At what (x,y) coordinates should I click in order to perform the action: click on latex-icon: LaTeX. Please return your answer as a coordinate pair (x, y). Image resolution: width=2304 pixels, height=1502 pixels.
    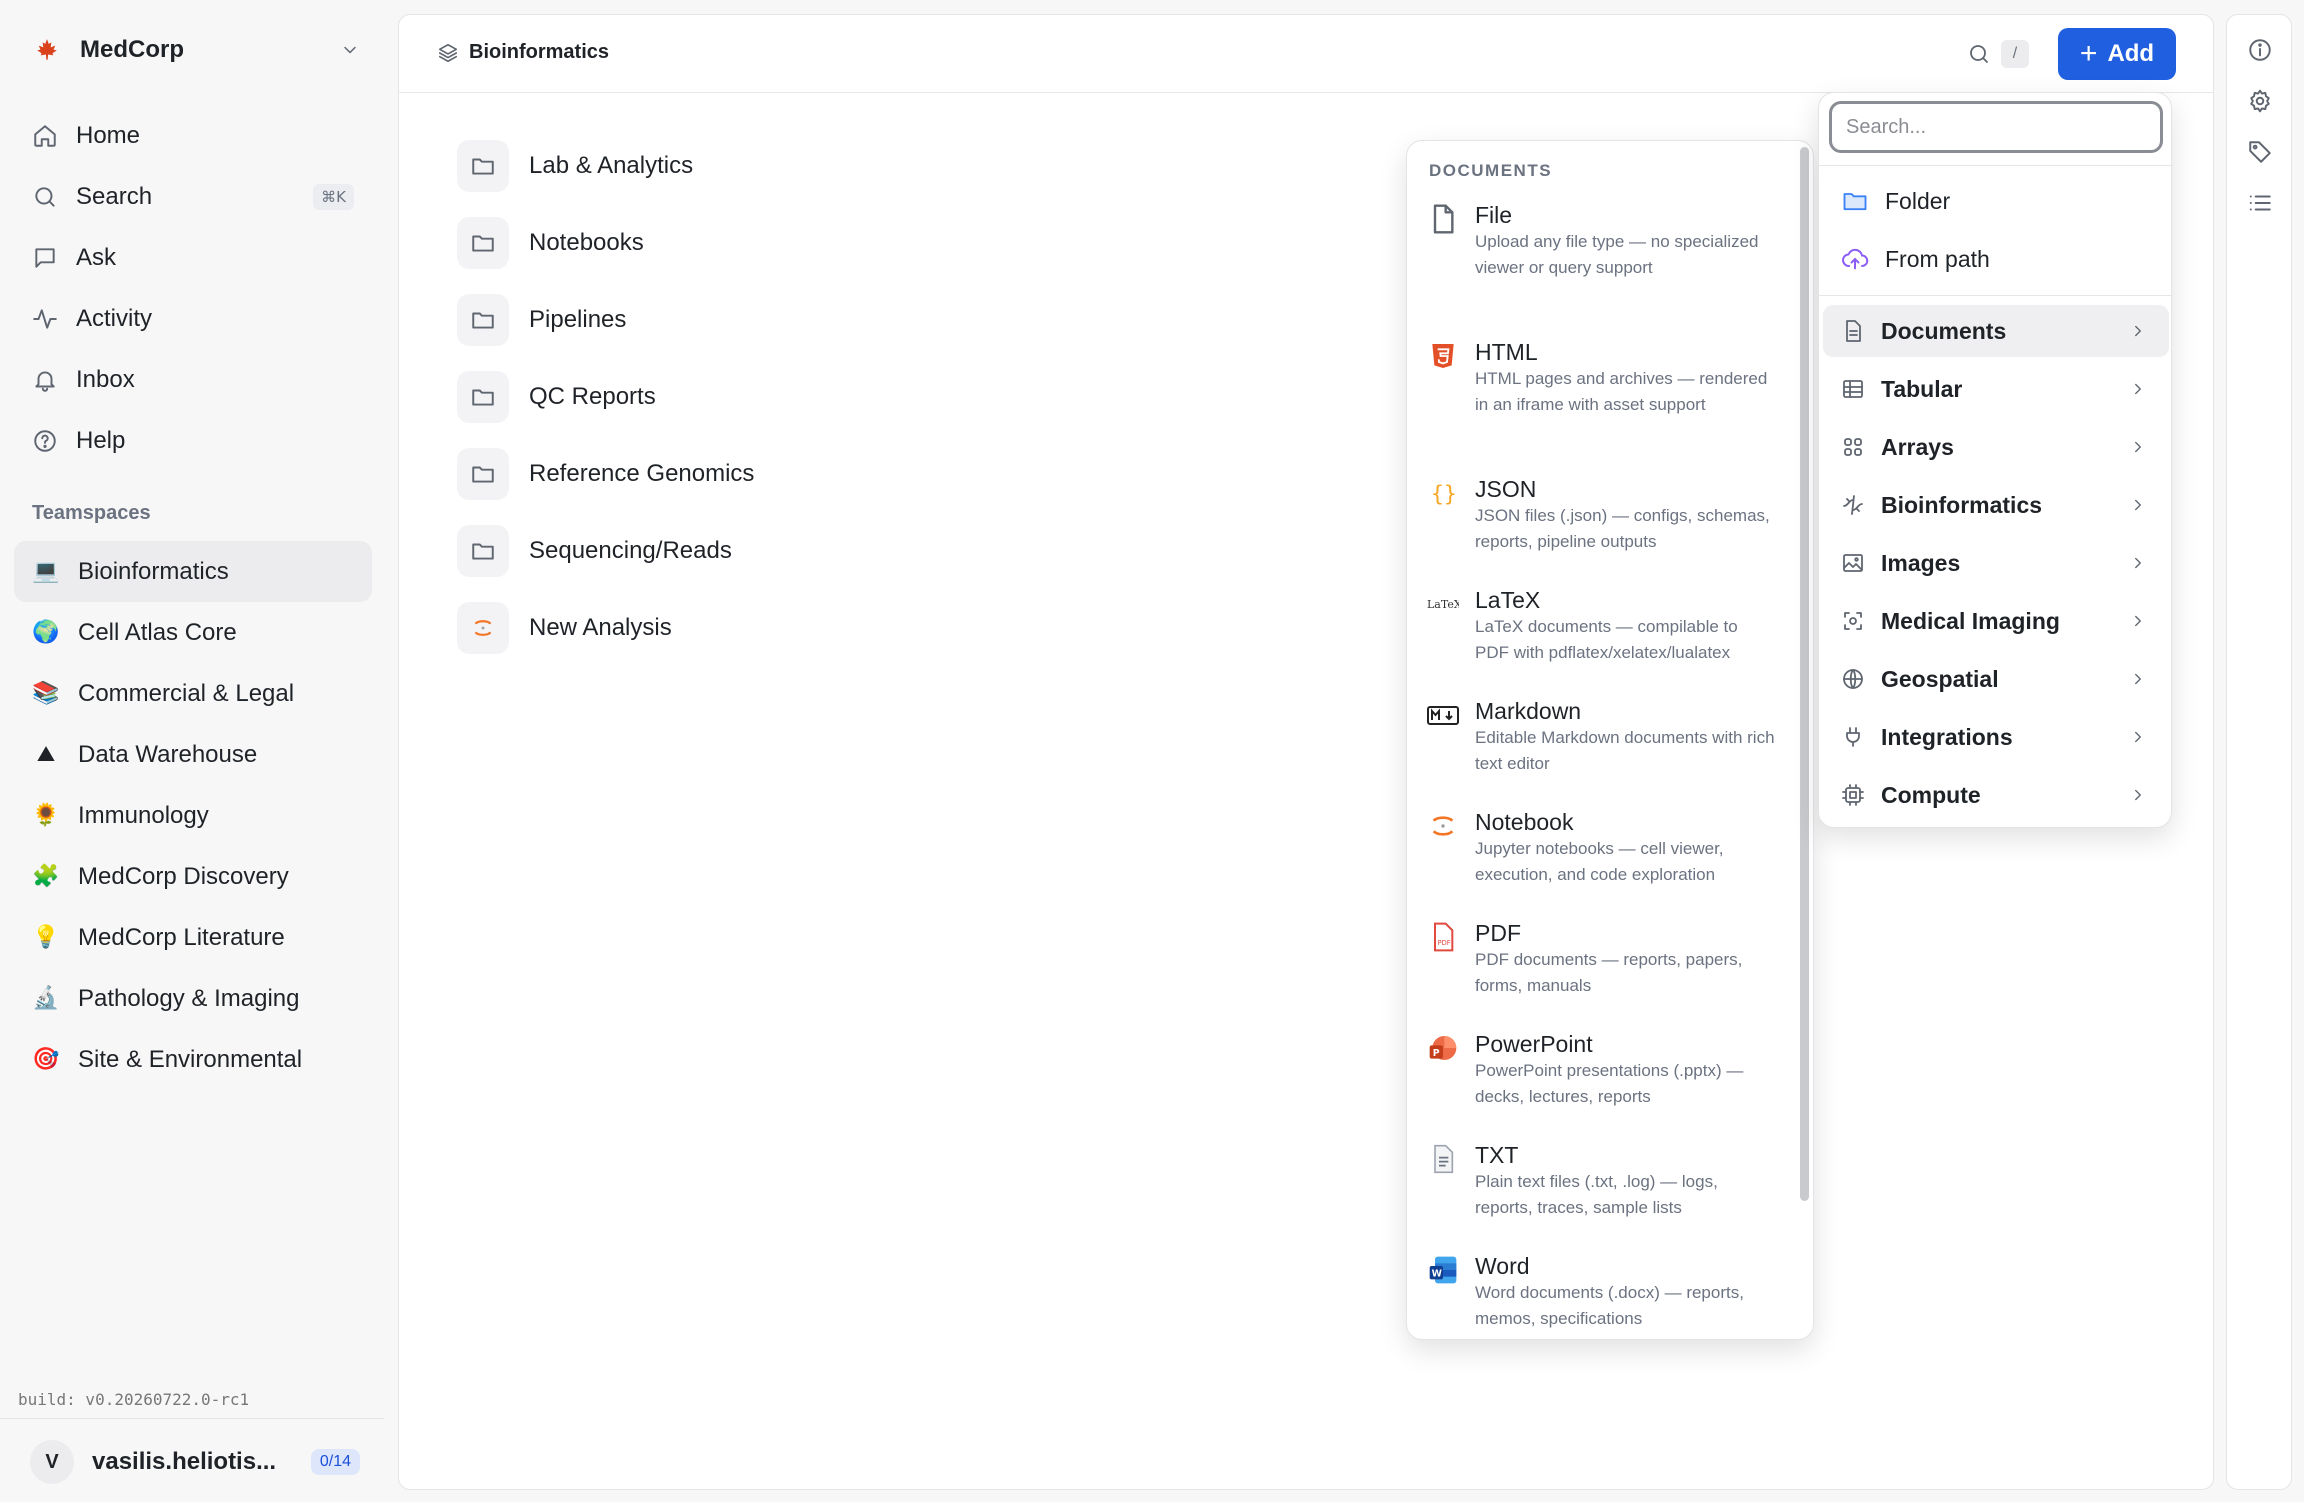
    Looking at the image, I should click on (1443, 604).